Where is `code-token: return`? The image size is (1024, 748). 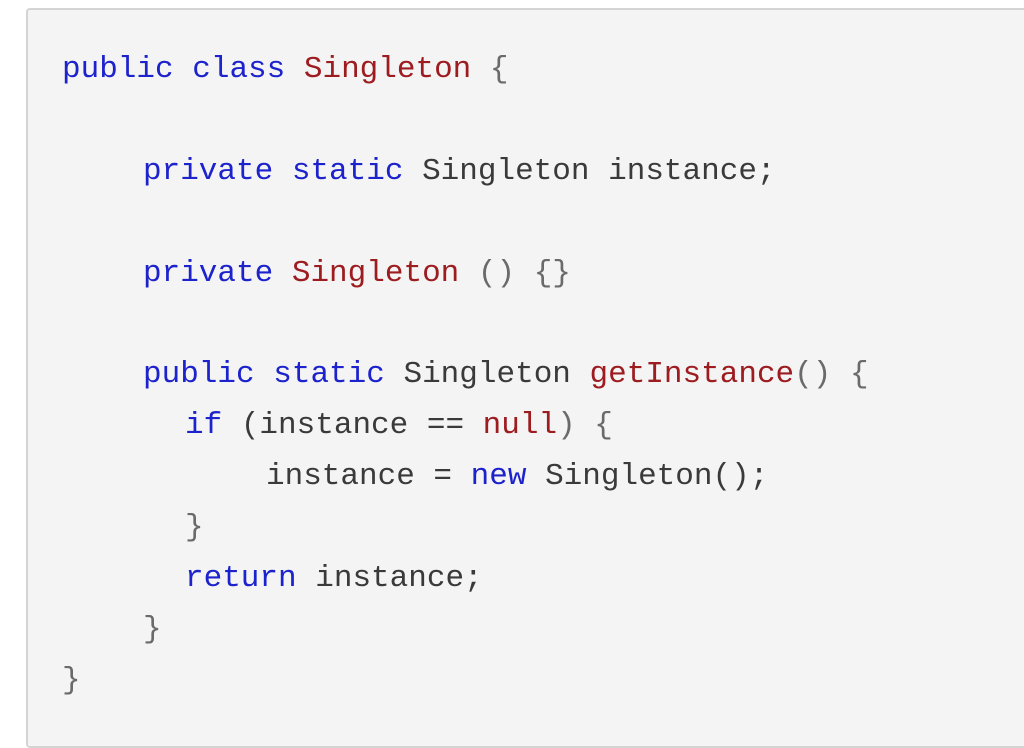 code-token: return is located at coordinates (241, 578).